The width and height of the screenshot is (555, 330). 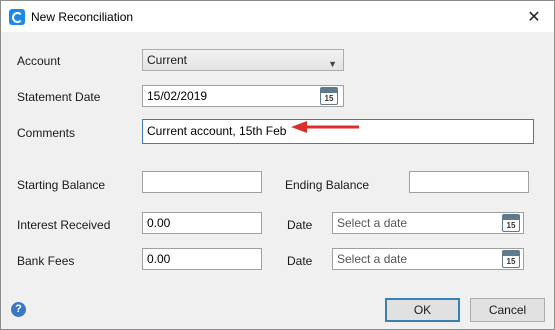 What do you see at coordinates (39, 61) in the screenshot?
I see `account-label: Account` at bounding box center [39, 61].